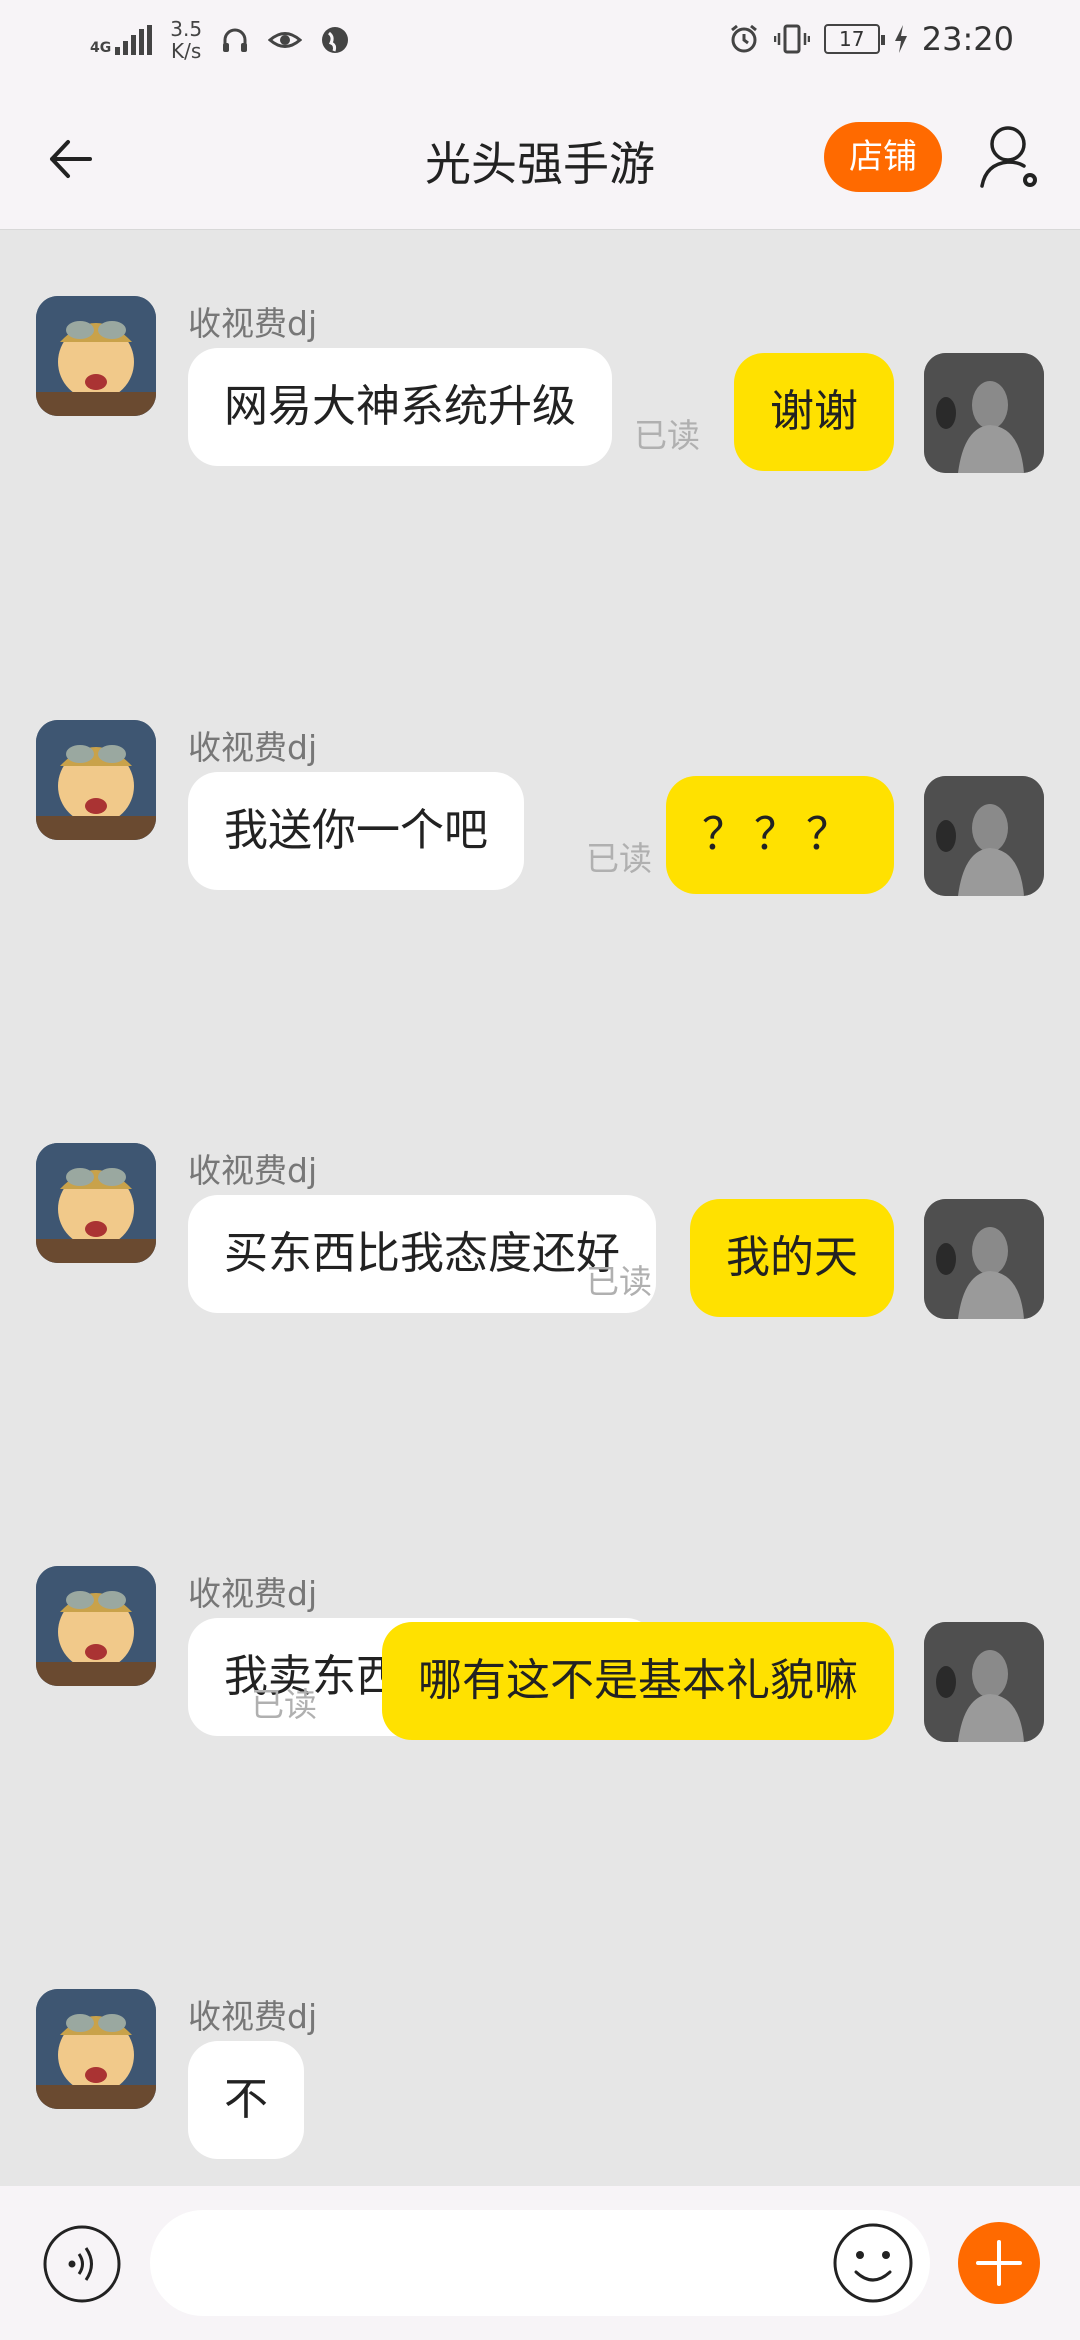 This screenshot has width=1080, height=2340. What do you see at coordinates (967, 39) in the screenshot?
I see `clock-time: 23:20` at bounding box center [967, 39].